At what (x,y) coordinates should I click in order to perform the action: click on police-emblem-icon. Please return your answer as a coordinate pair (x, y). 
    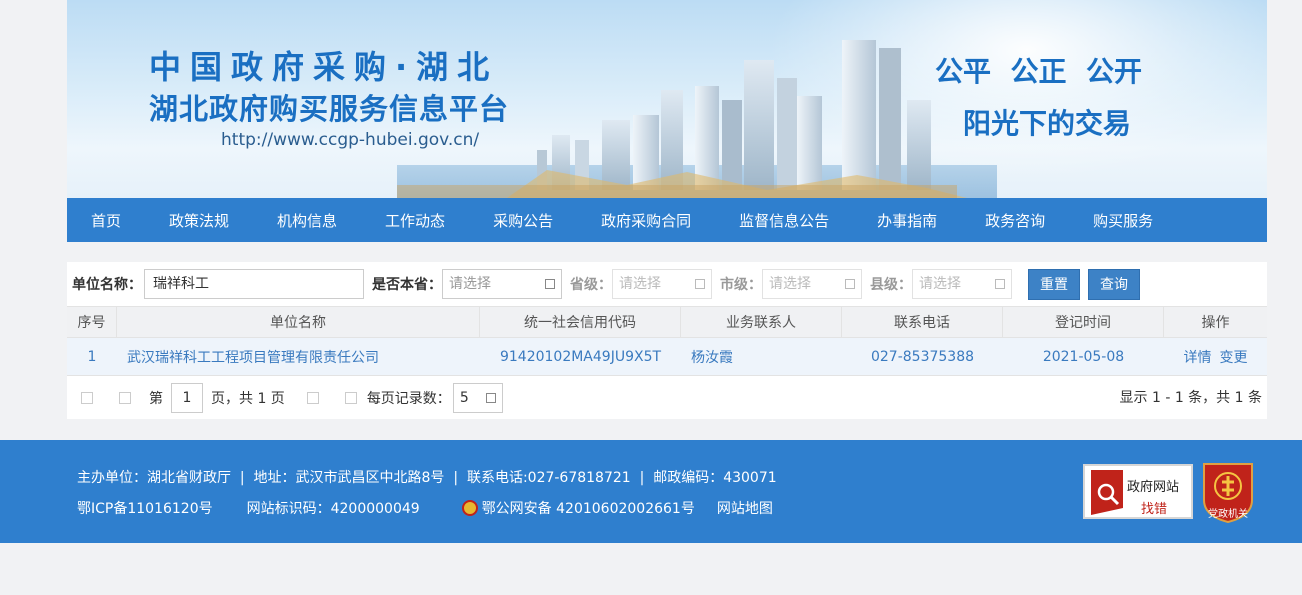
    Looking at the image, I should click on (469, 508).